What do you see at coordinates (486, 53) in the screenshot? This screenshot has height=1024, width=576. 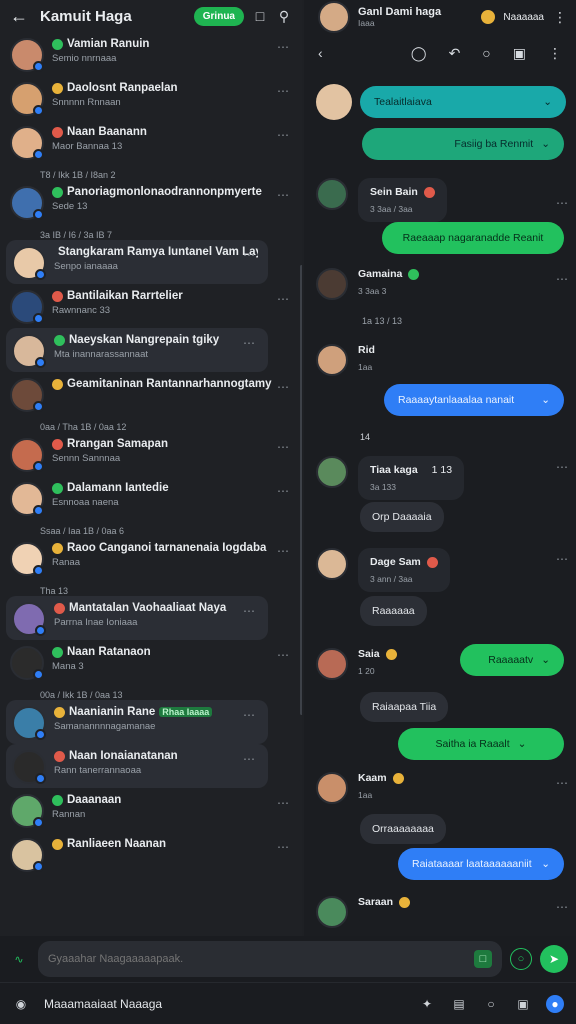 I see `chat-bubble-icon: ○` at bounding box center [486, 53].